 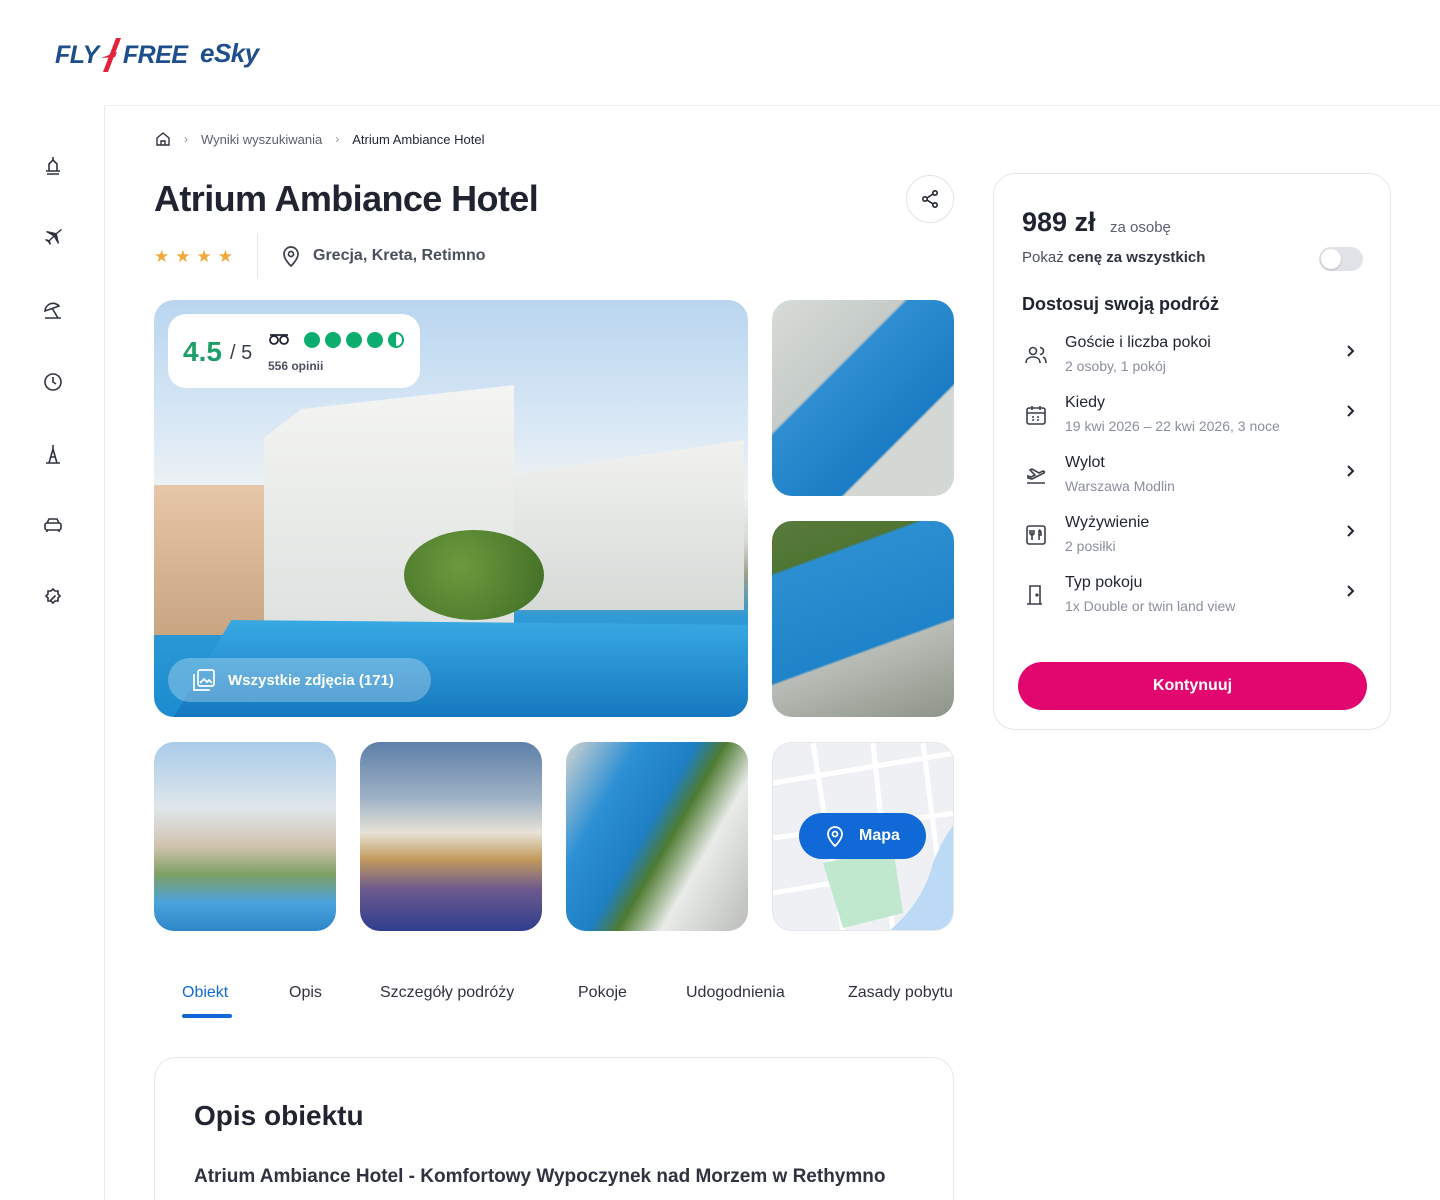 I want to click on departure-icon, so click(x=1036, y=476).